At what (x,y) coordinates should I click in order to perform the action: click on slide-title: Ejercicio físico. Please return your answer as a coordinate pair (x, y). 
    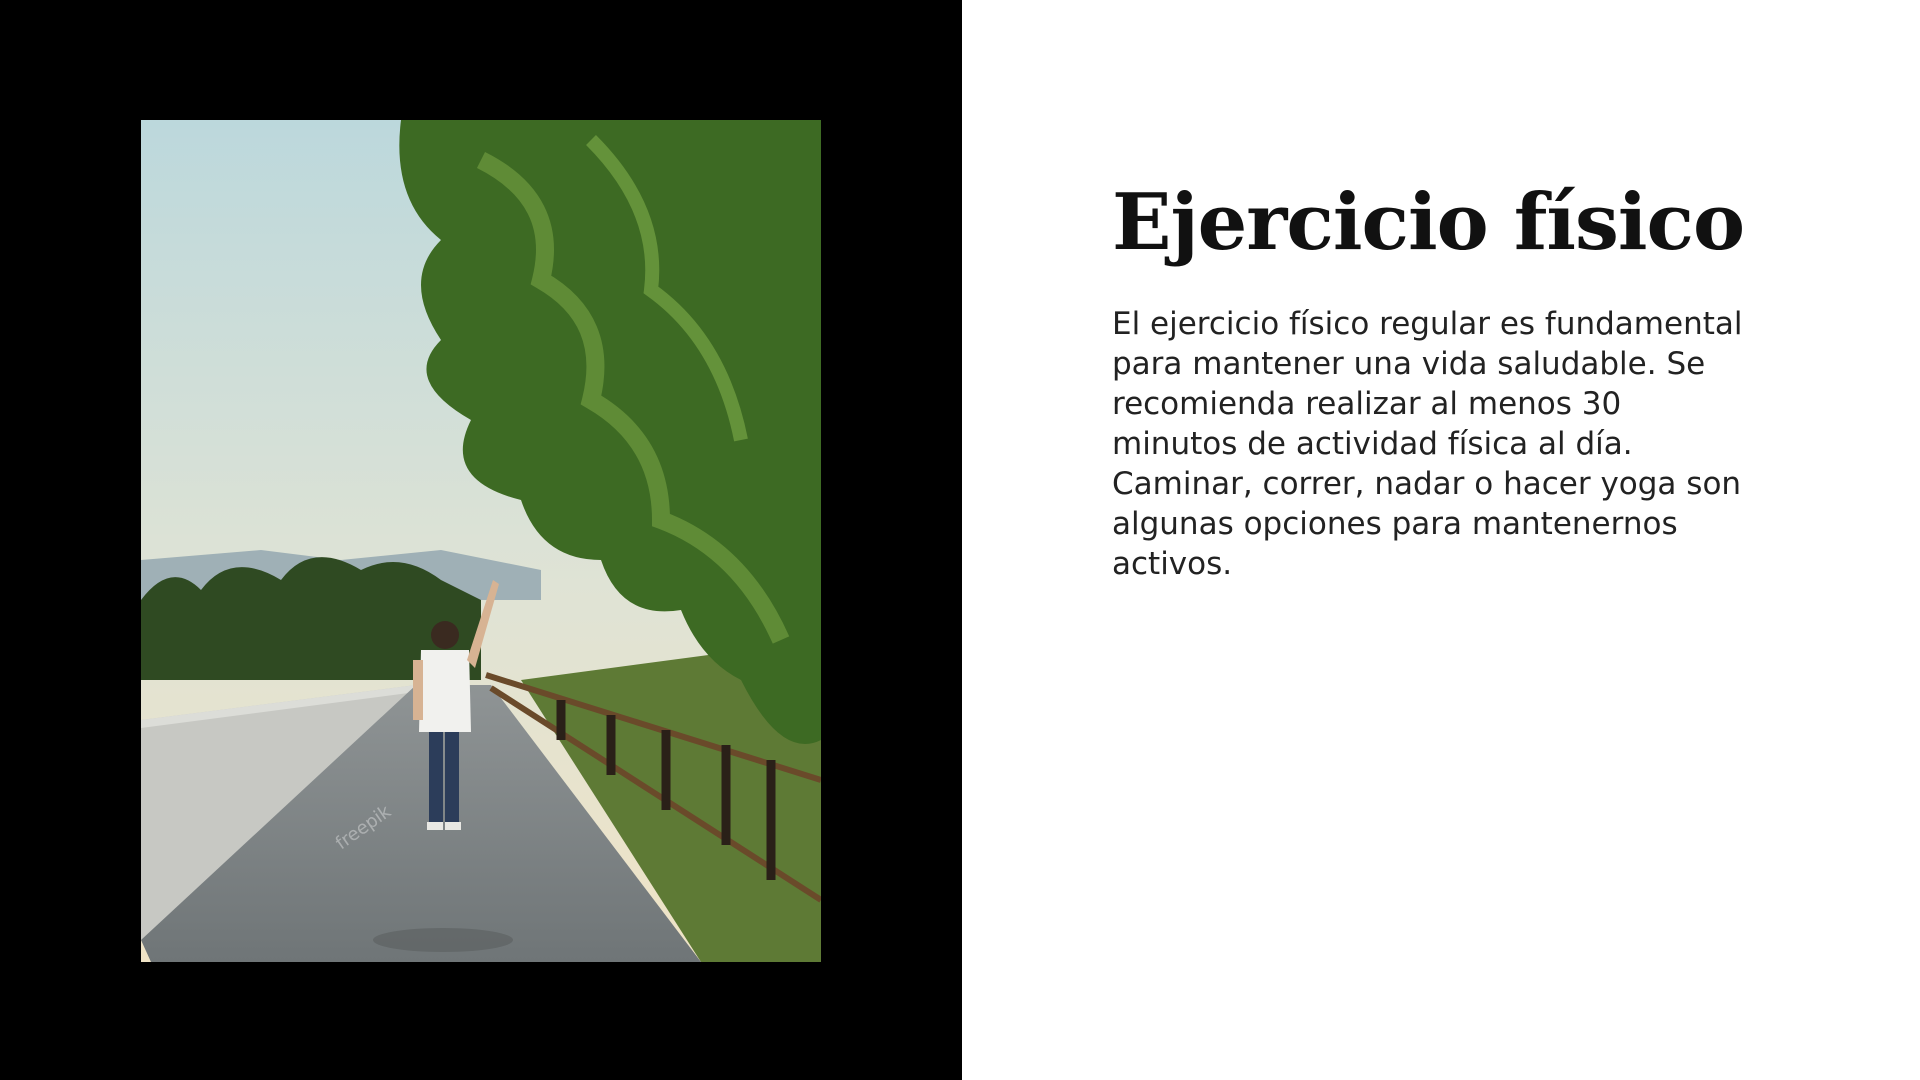
    Looking at the image, I should click on (1428, 222).